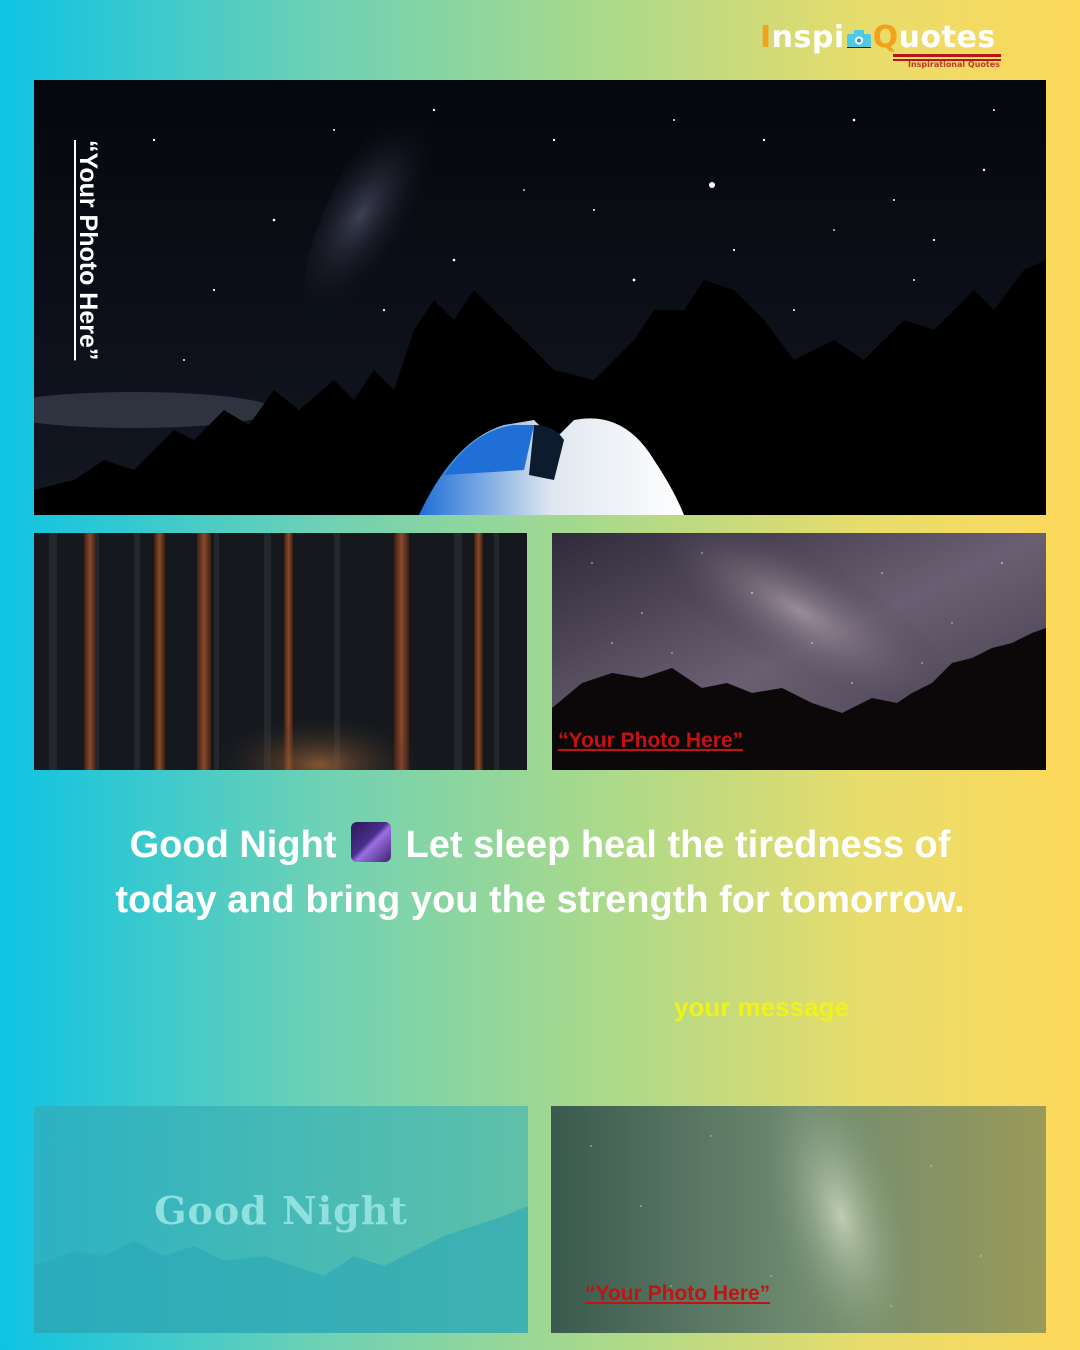 This screenshot has width=1080, height=1350. I want to click on brand-logo: Inspi Quotes Inspirational Quotes, so click(885, 46).